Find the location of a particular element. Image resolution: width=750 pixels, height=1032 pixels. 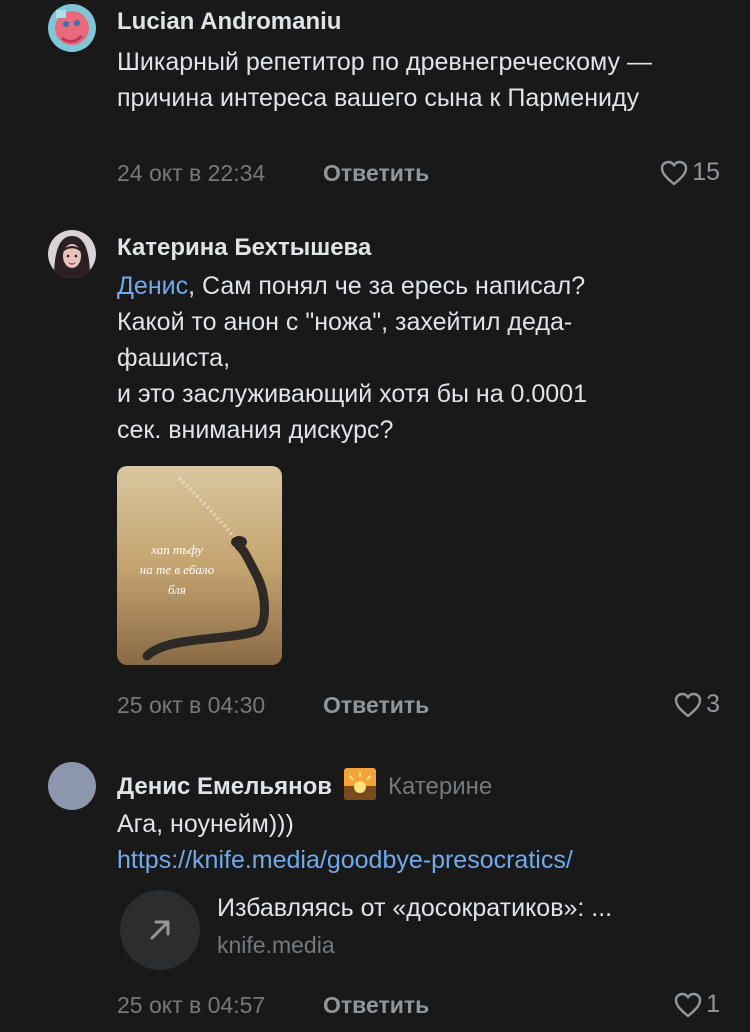

photo-caption: на те в ебало is located at coordinates (177, 569).